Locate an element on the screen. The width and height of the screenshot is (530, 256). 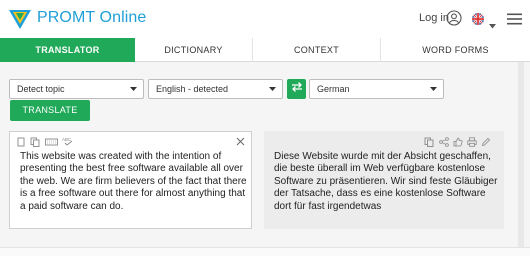
tab-dictionary: DICTIONARY is located at coordinates (194, 50).